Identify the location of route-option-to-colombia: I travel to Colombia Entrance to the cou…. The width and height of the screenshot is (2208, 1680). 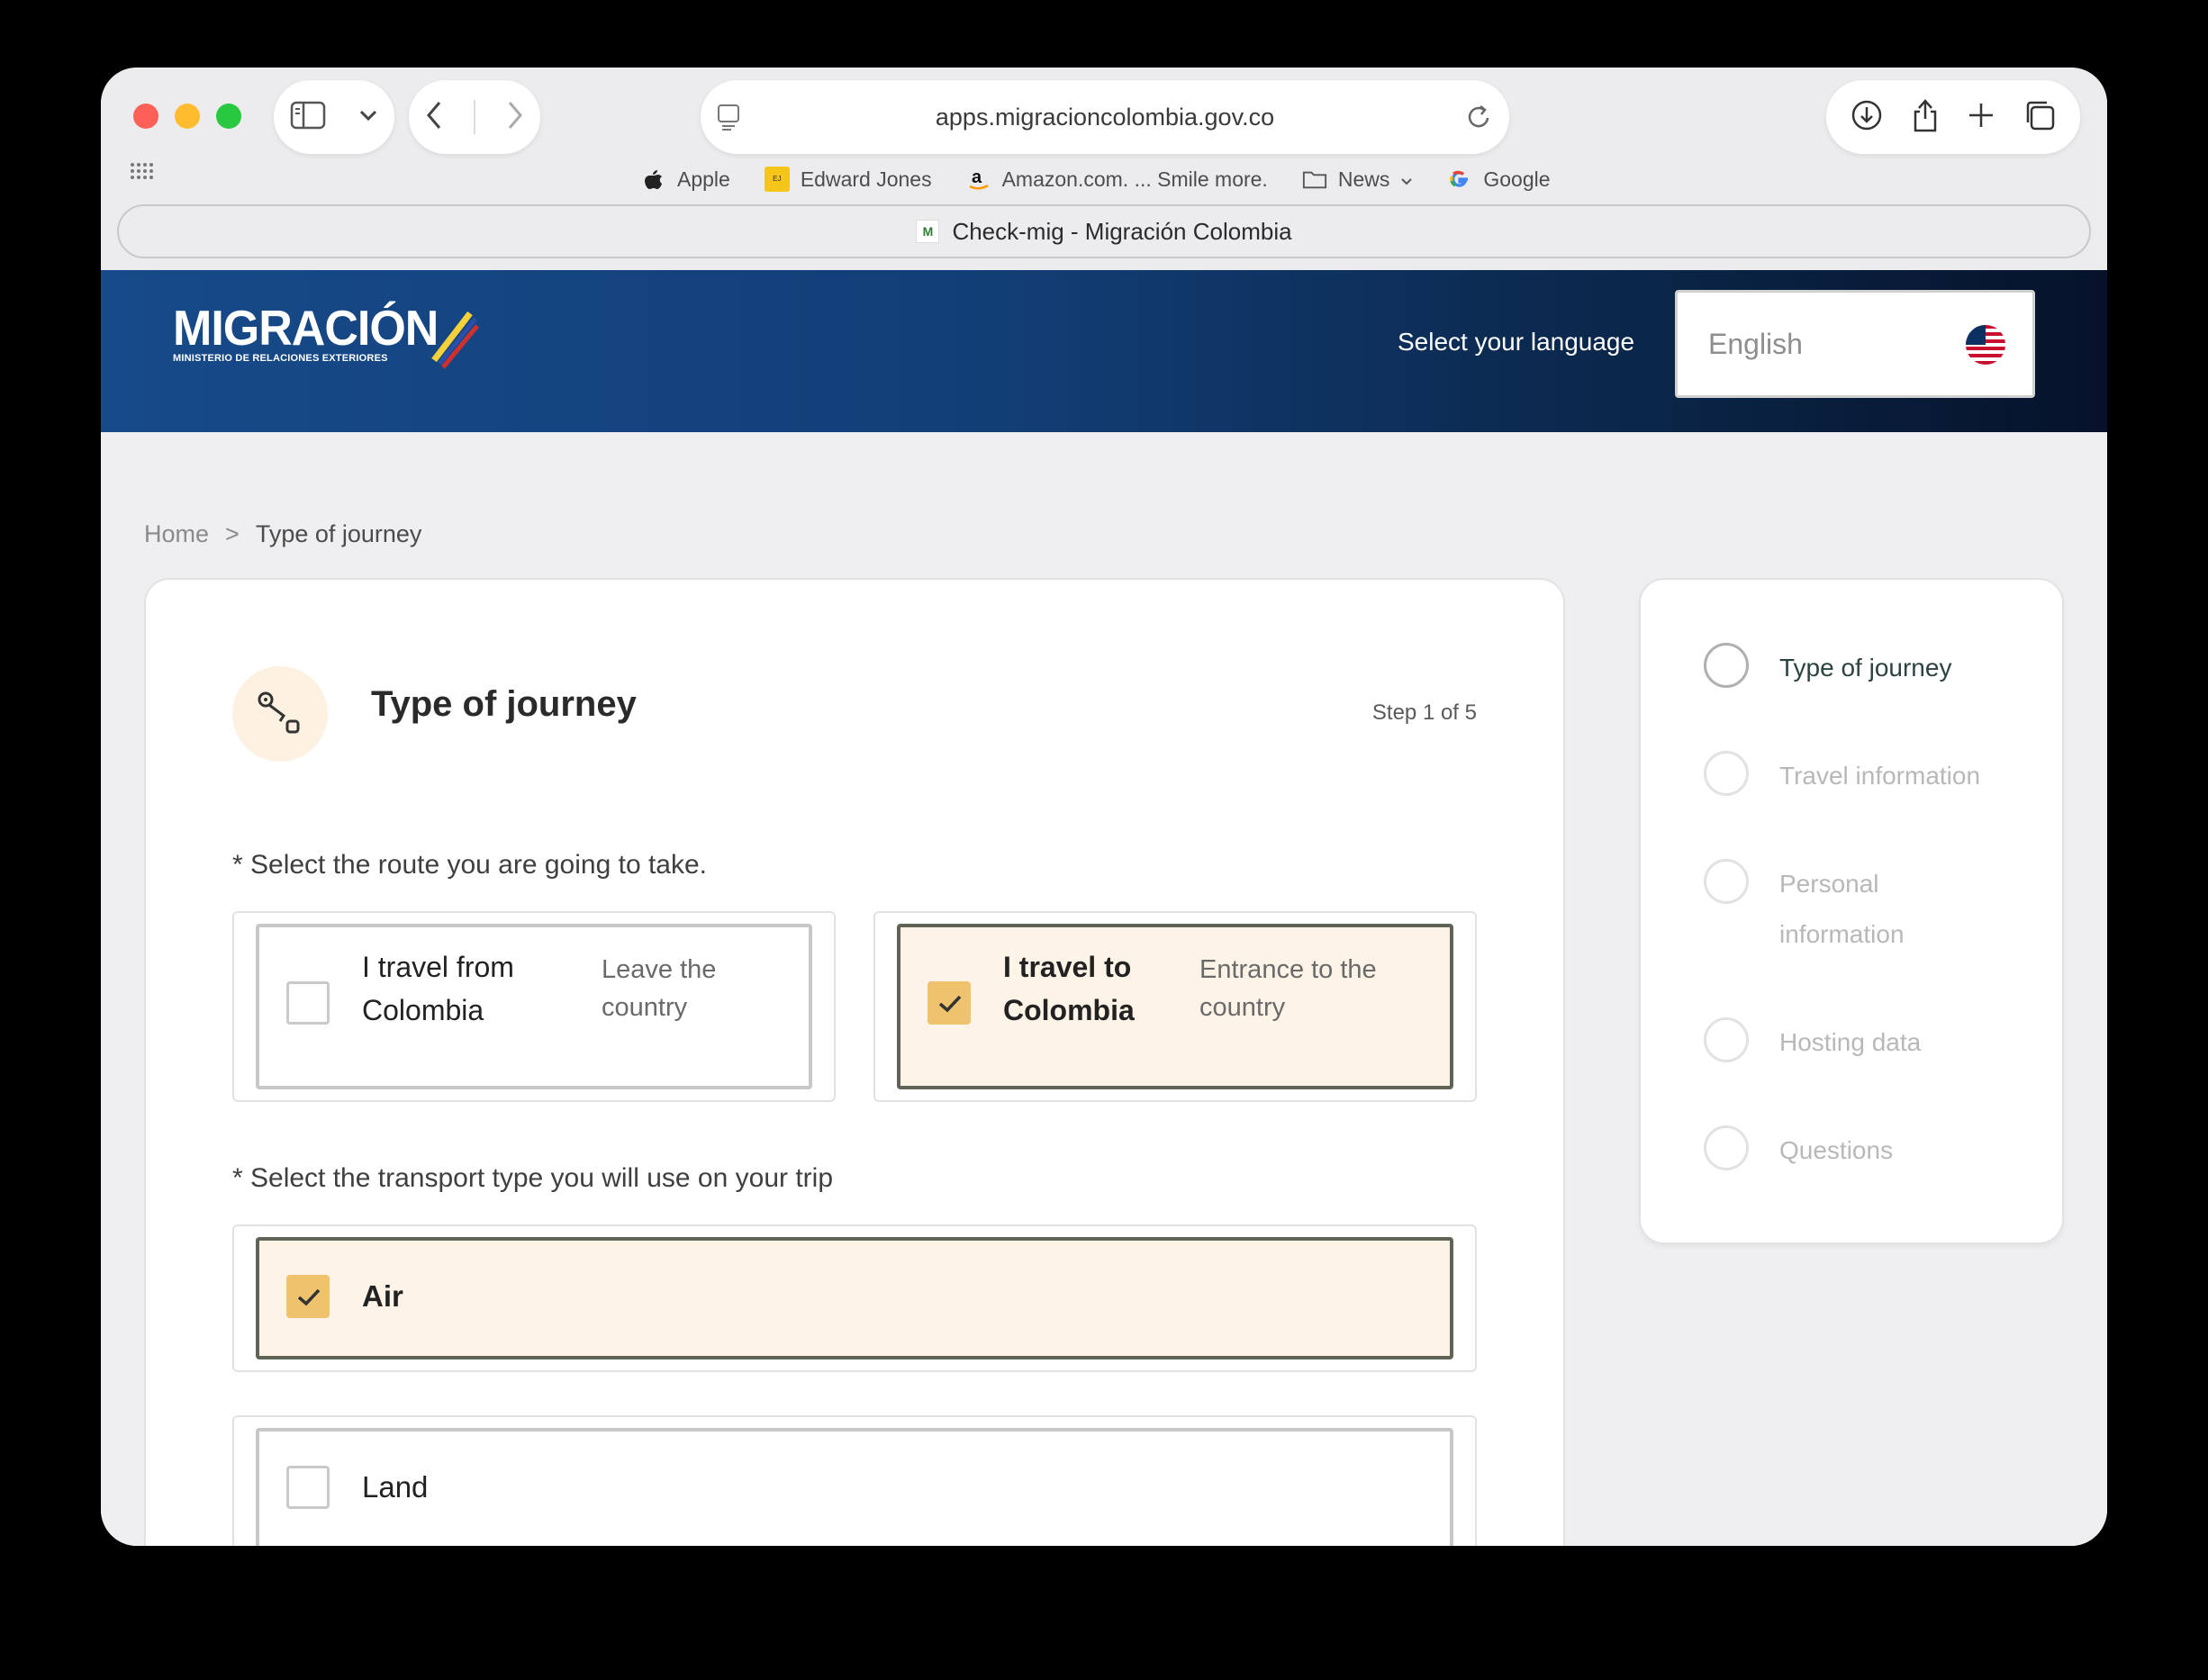
(1175, 1006).